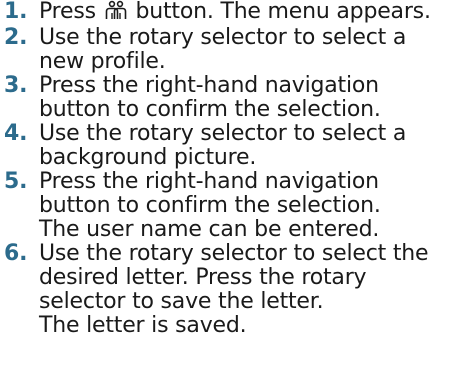 The height and width of the screenshot is (378, 472). Describe the element at coordinates (16, 133) in the screenshot. I see `step-number: 4.` at that location.